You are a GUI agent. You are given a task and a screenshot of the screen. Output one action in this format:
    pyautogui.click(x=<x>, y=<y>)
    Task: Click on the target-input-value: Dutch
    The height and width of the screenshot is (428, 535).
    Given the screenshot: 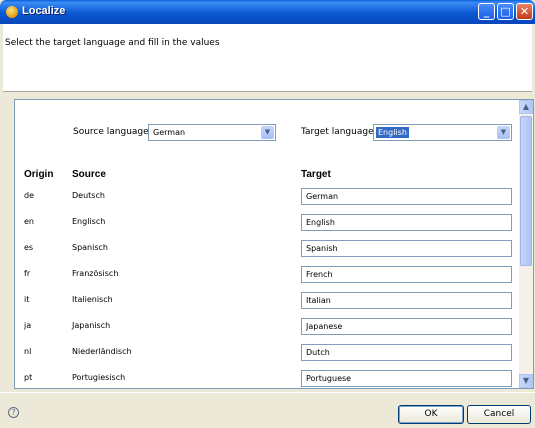 What is the action you would take?
    pyautogui.click(x=318, y=352)
    